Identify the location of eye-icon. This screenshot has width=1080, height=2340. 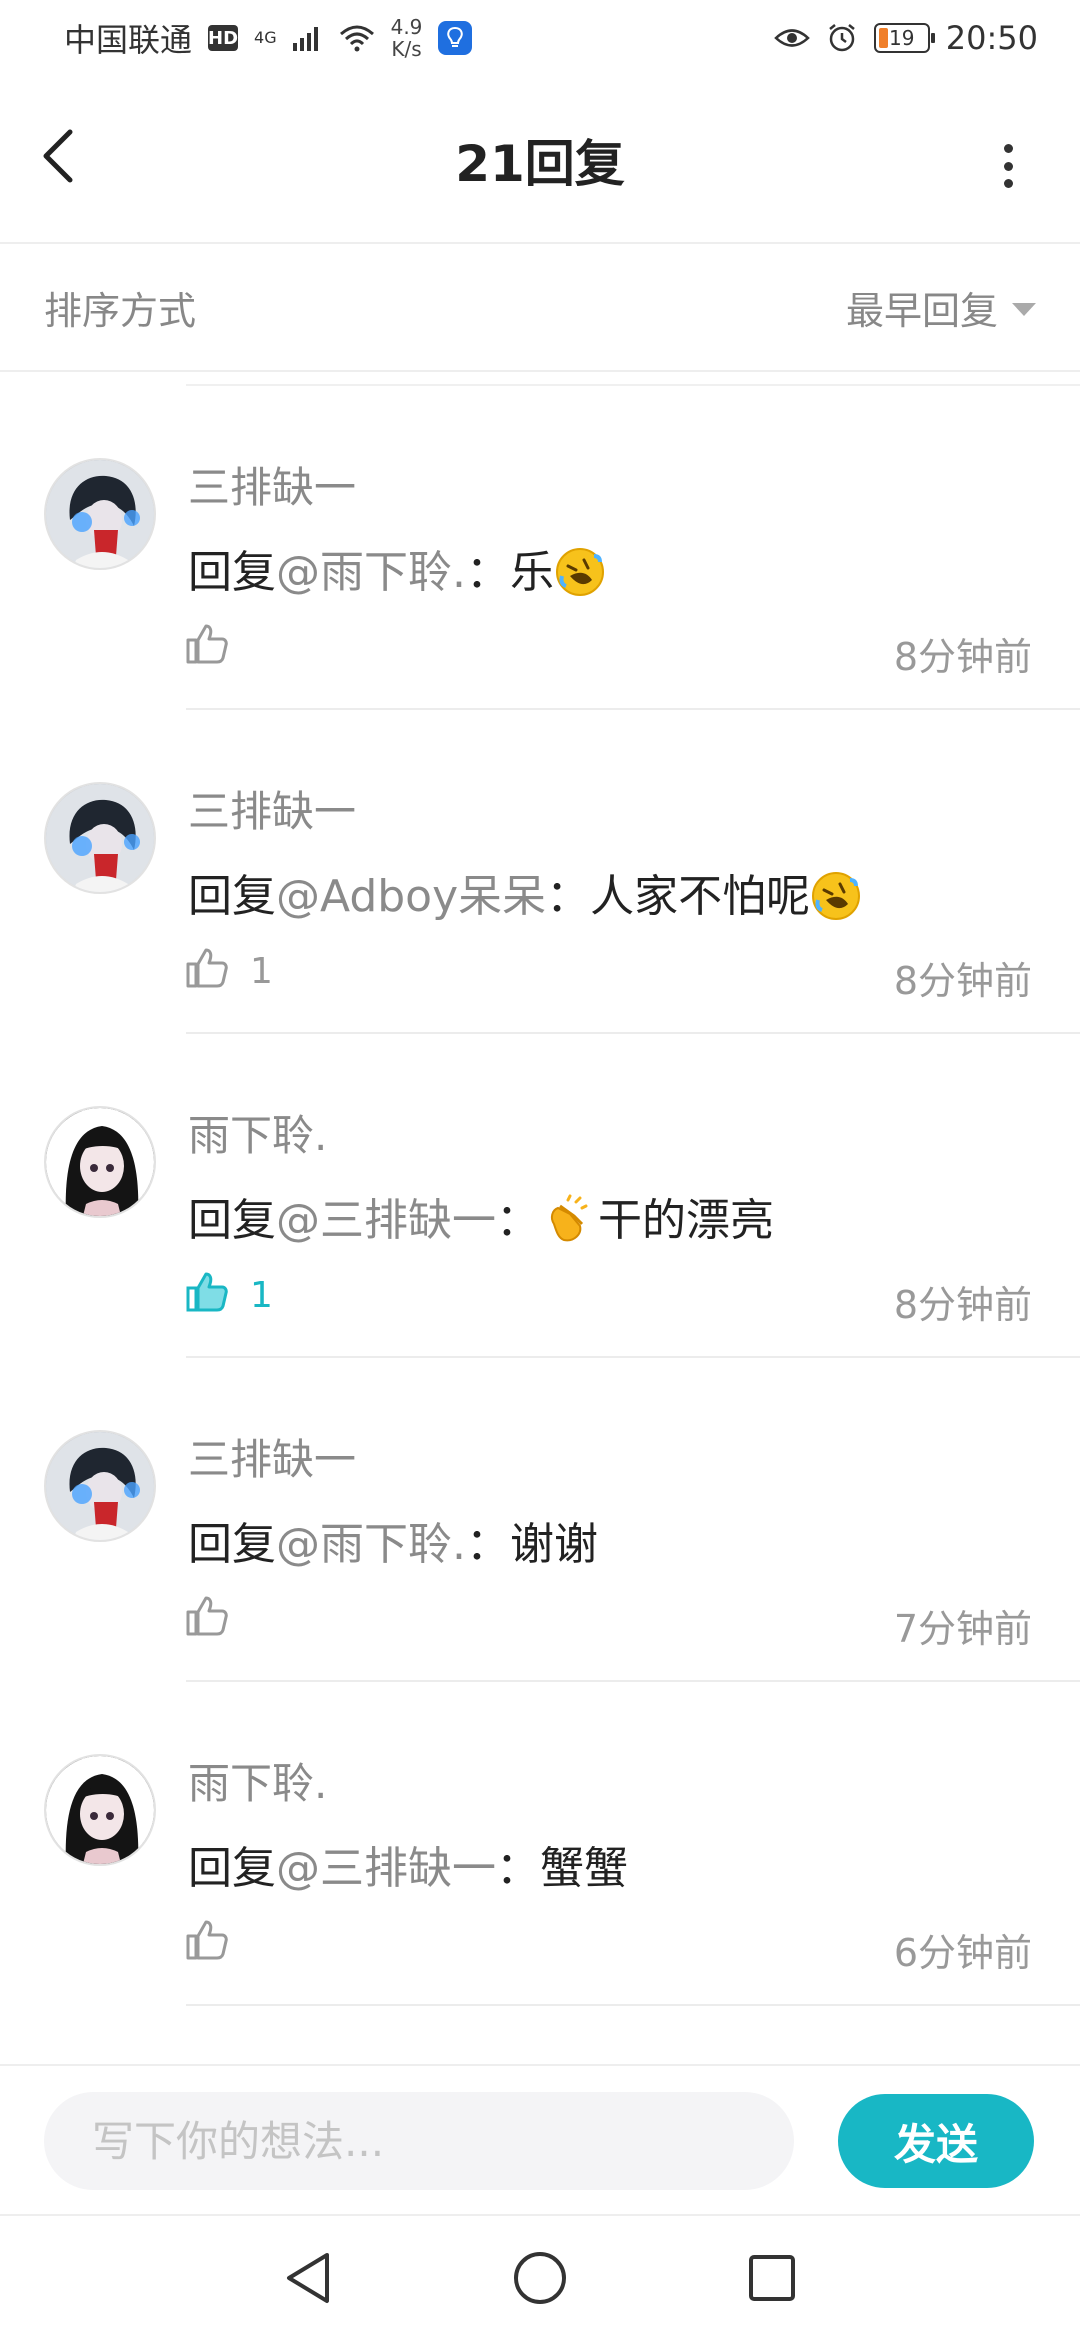
(791, 38).